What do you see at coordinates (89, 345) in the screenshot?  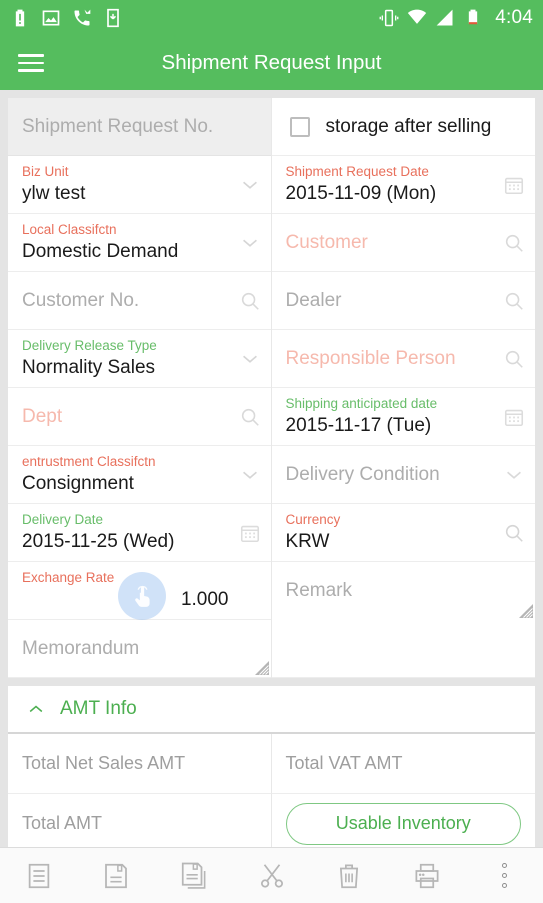 I see `delivery-release-type-label: Delivery Release Type` at bounding box center [89, 345].